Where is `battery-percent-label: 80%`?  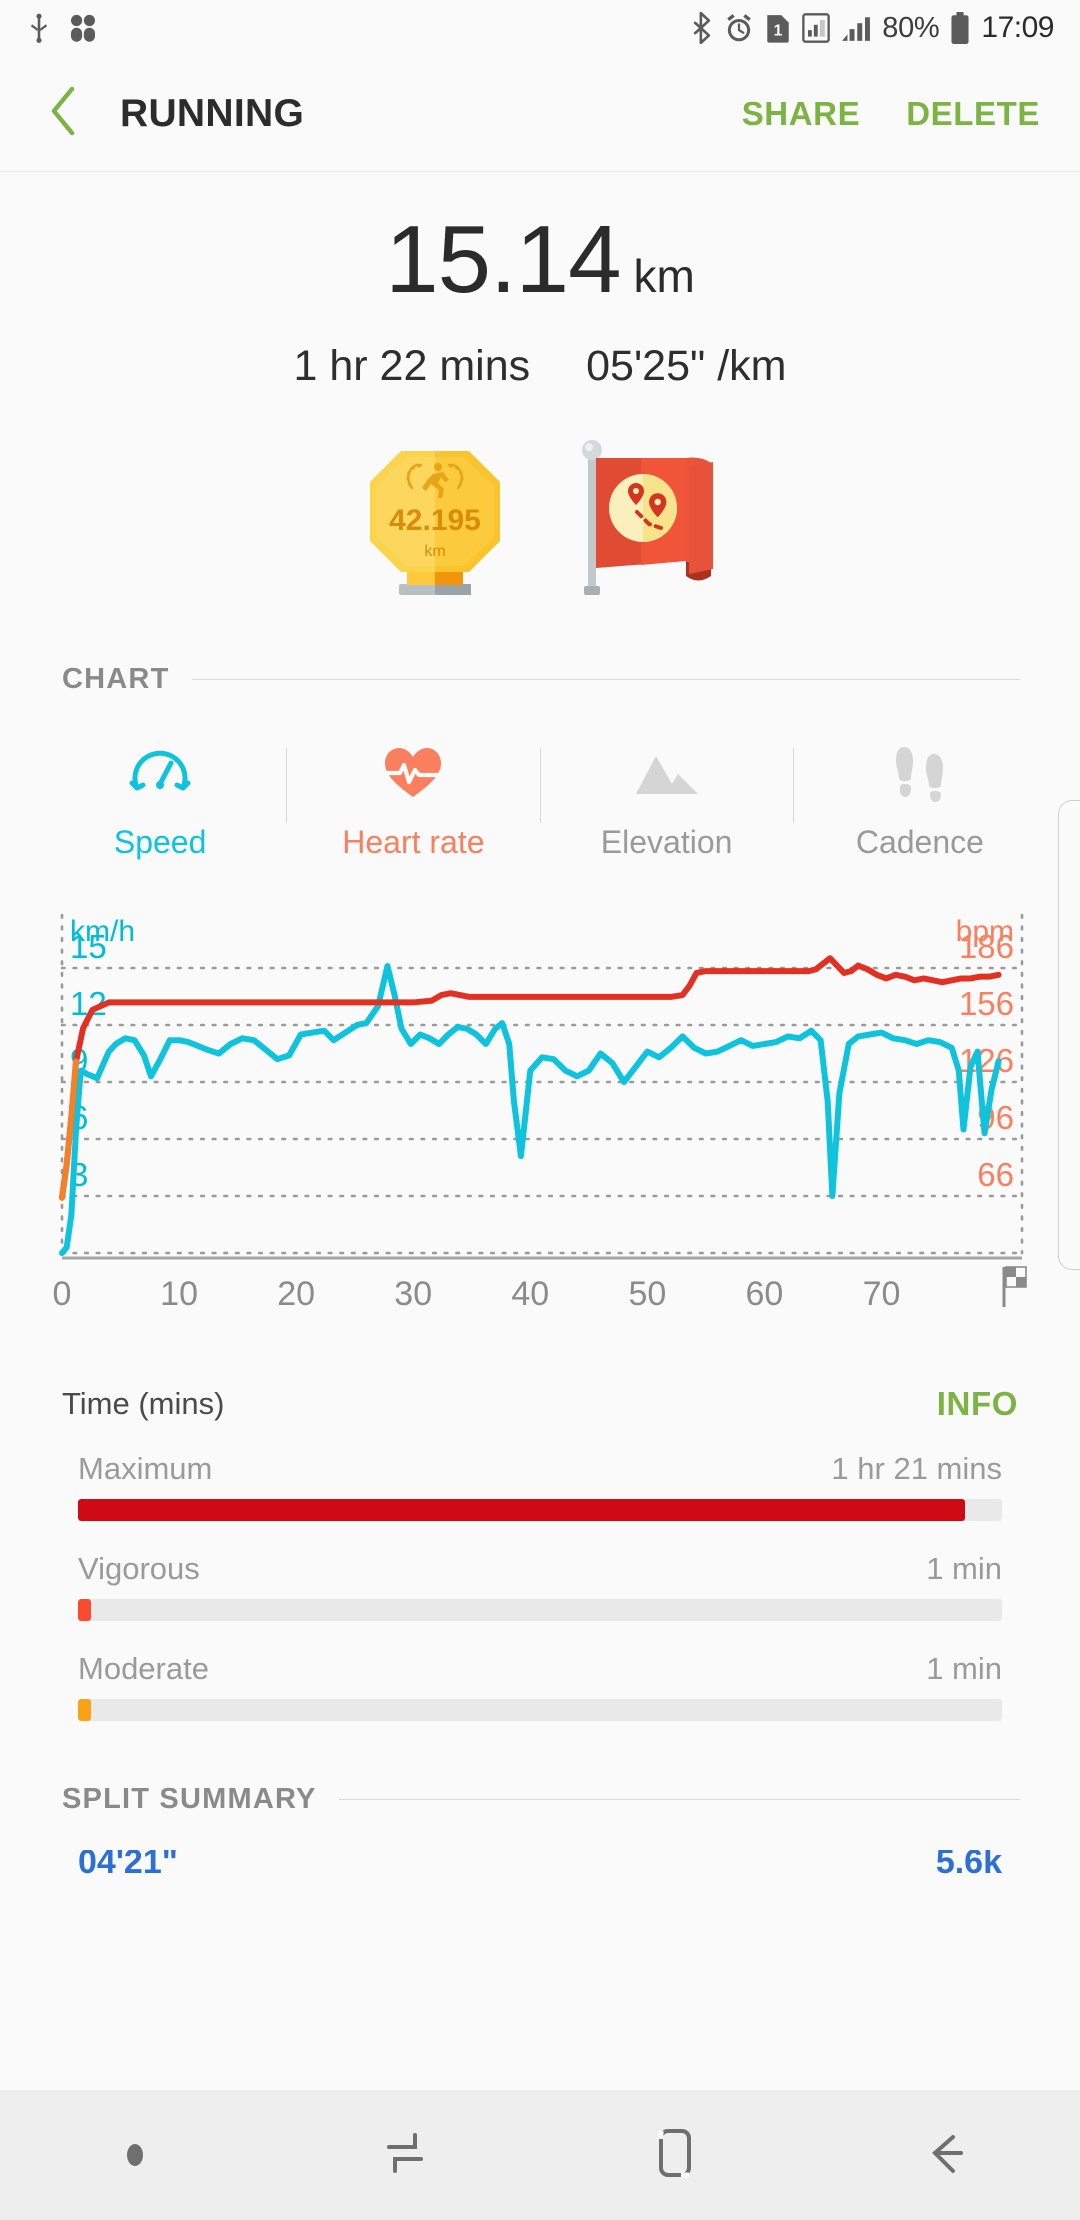
battery-percent-label: 80% is located at coordinates (911, 27).